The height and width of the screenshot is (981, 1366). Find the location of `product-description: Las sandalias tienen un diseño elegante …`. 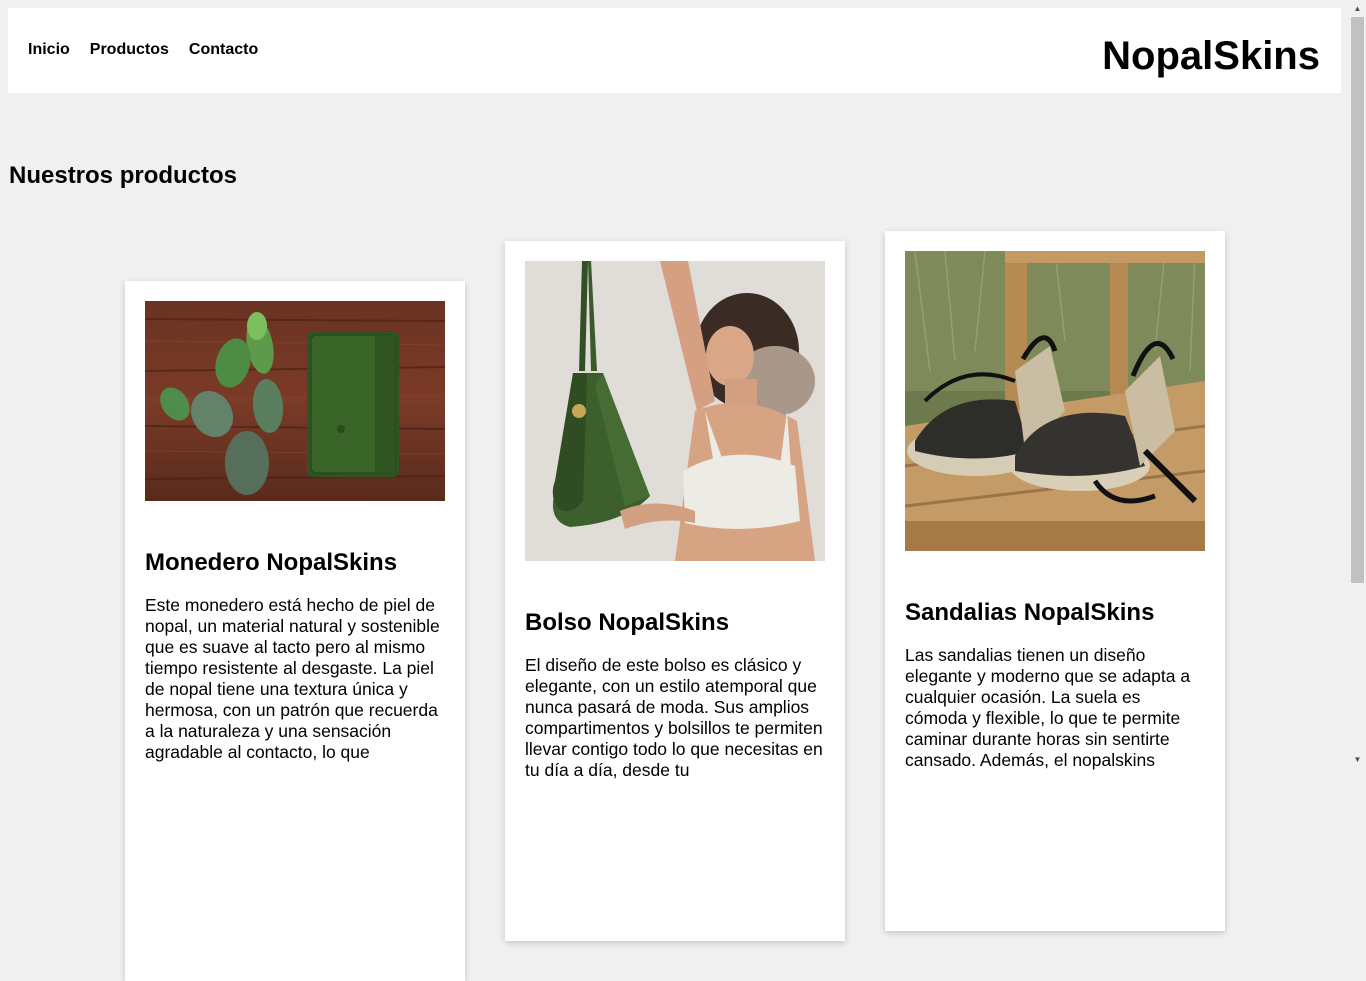

product-description: Las sandalias tienen un diseño elegante … is located at coordinates (1048, 707).